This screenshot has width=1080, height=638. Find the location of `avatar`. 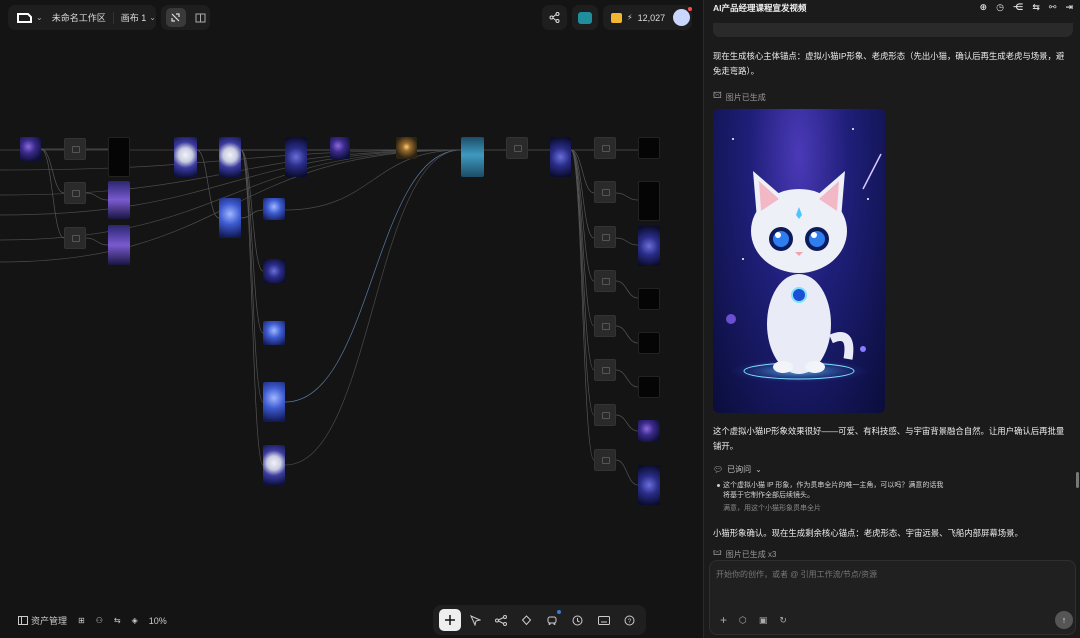

avatar is located at coordinates (683, 16).